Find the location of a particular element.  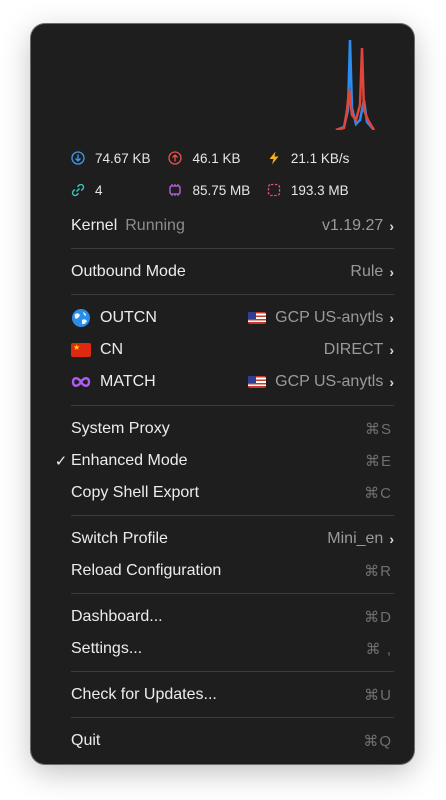

memory-stat: 85.75 MB is located at coordinates (217, 190).